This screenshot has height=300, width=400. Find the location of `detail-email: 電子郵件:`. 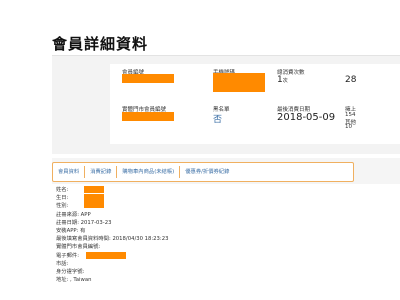

detail-email: 電子郵件: is located at coordinates (166, 255).